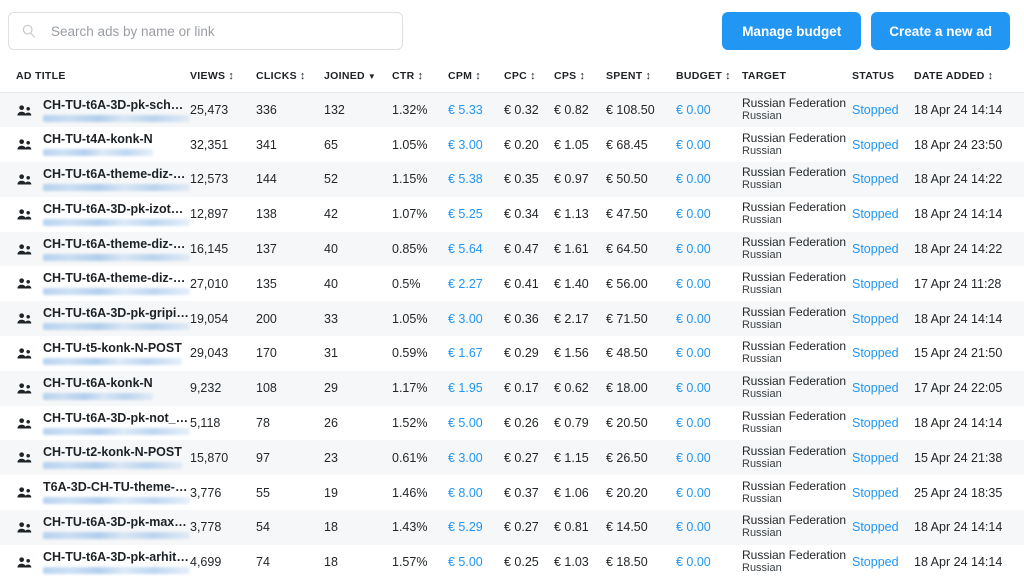  Describe the element at coordinates (205, 423) in the screenshot. I see `views-value: 5,118` at that location.